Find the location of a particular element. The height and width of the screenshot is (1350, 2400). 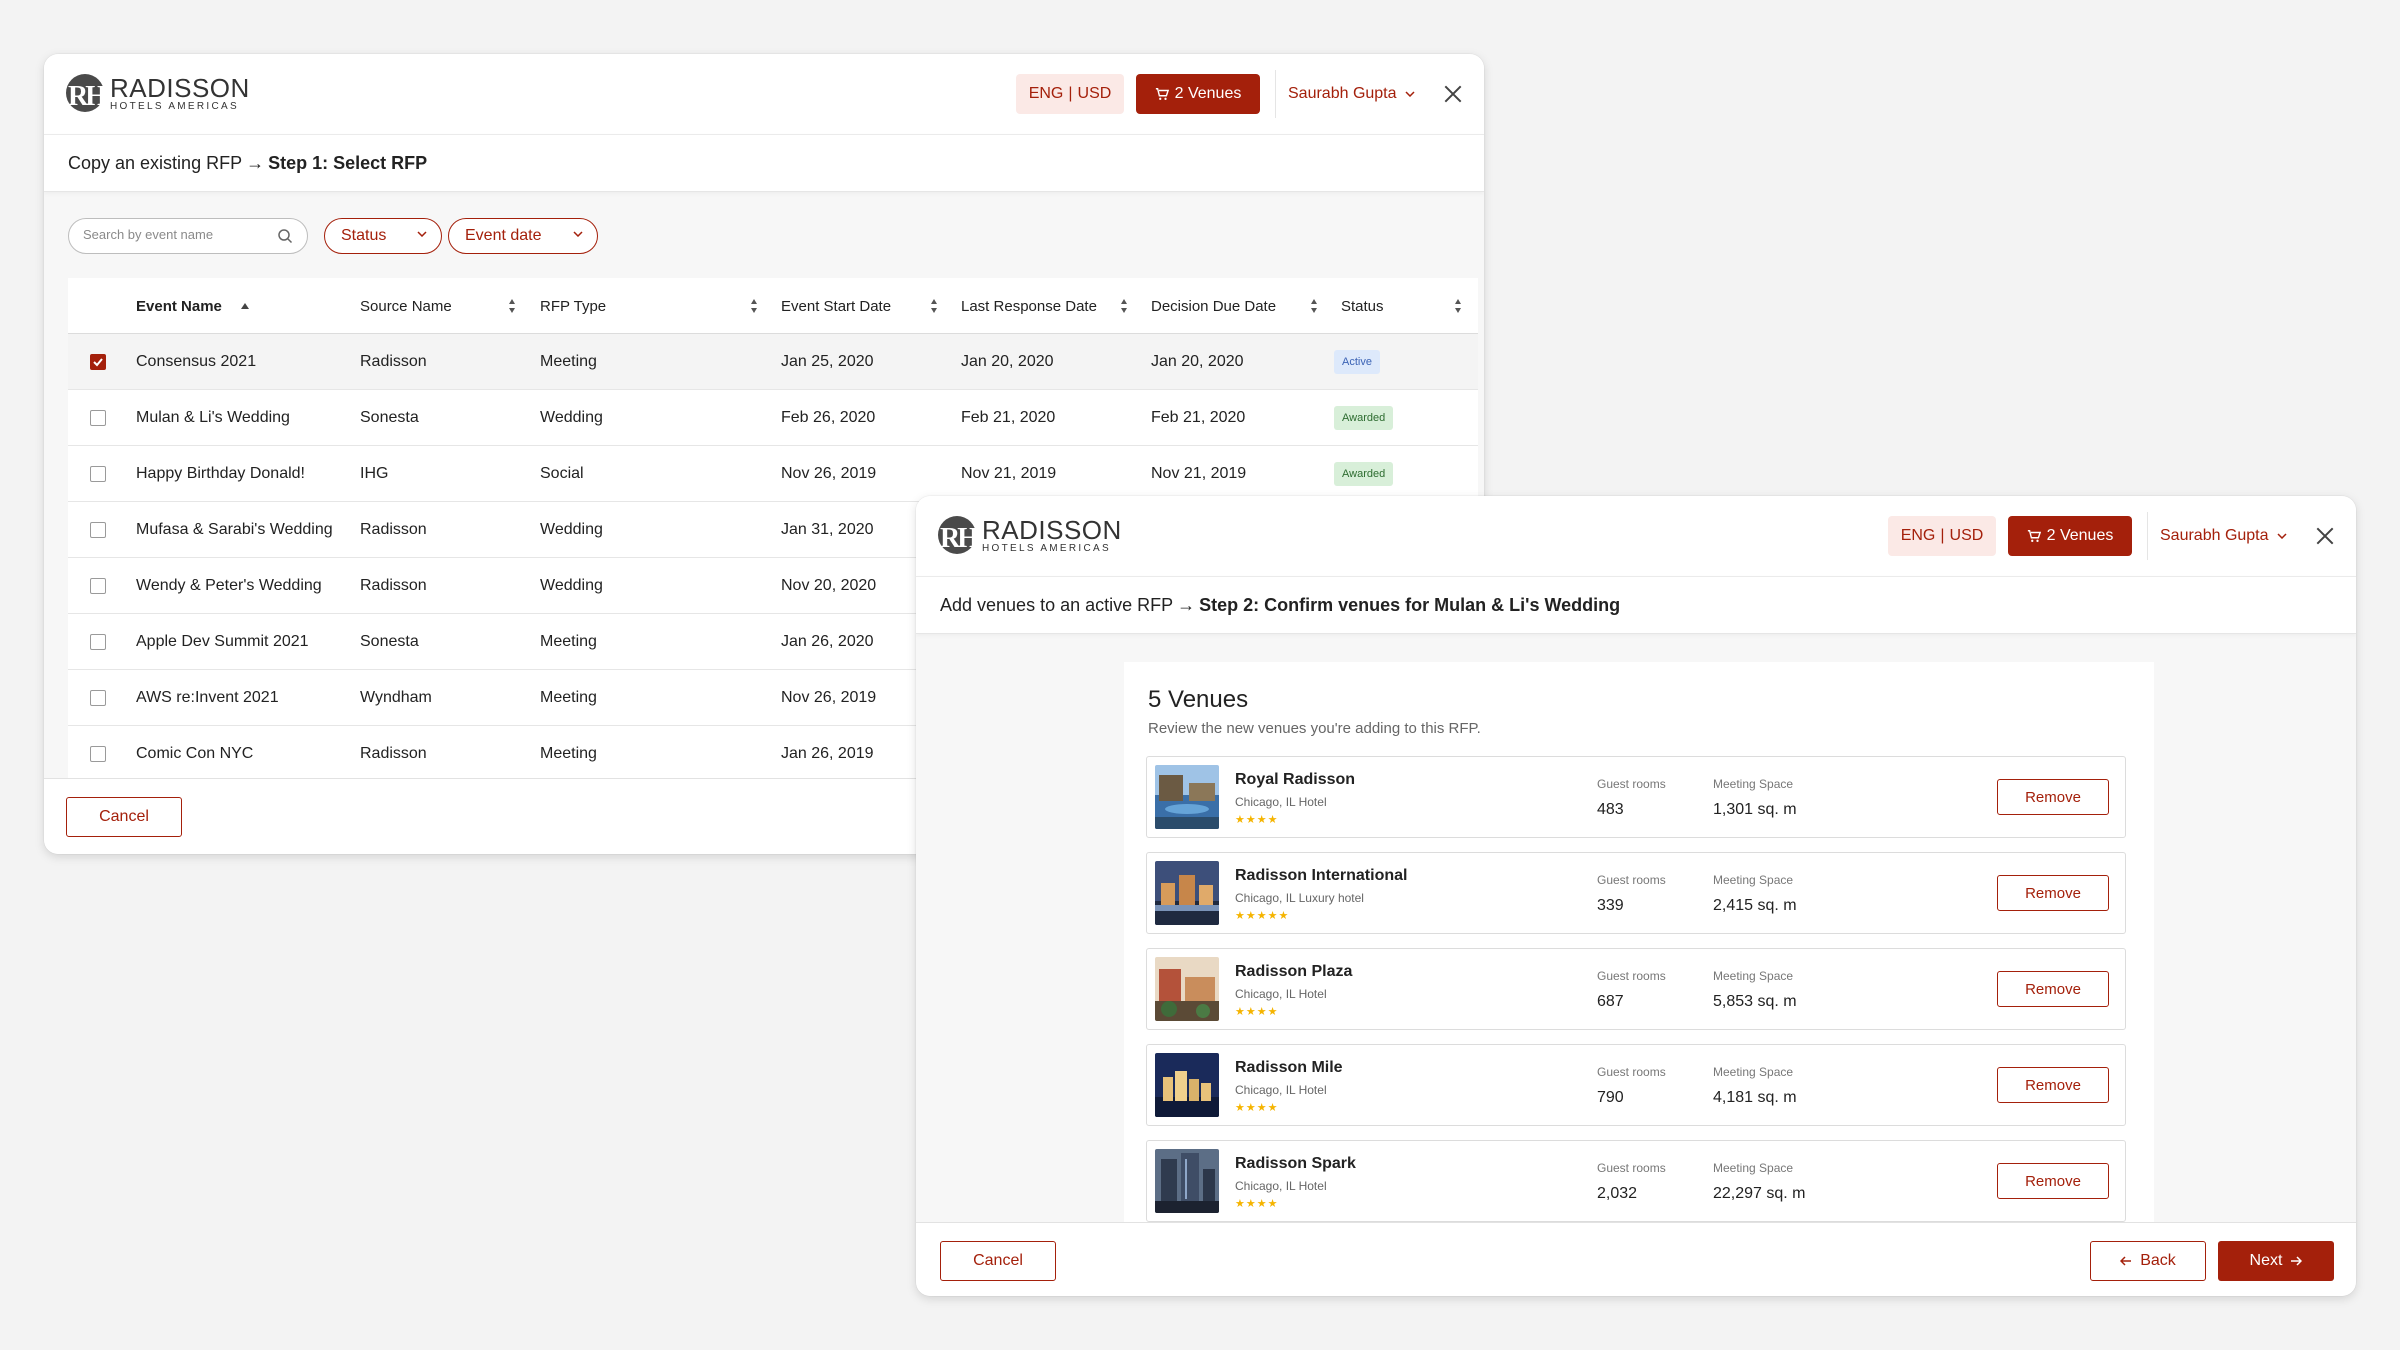

search-input is located at coordinates (173, 234).